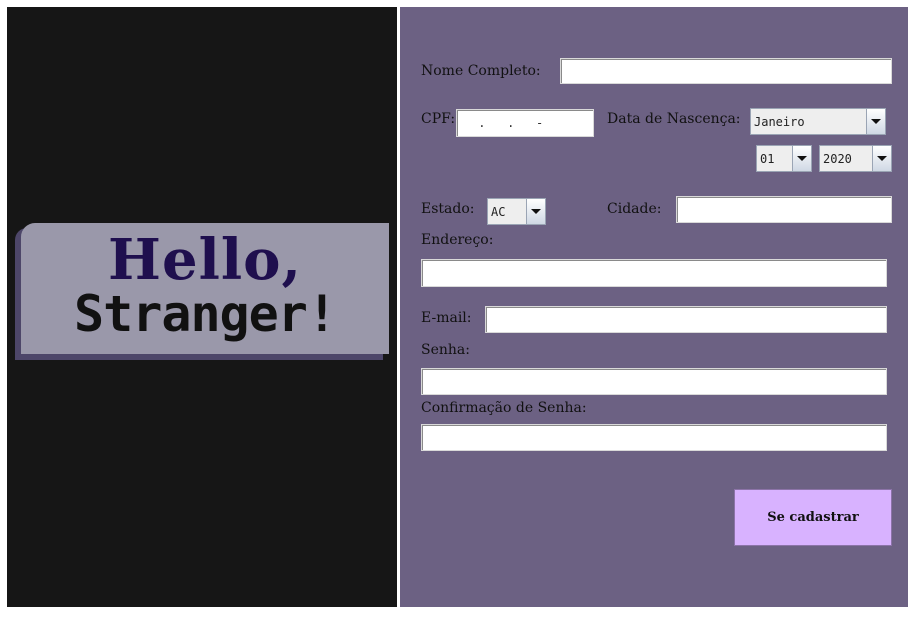 The height and width of the screenshot is (617, 915). I want to click on mes-dropdown-arrow, so click(875, 121).